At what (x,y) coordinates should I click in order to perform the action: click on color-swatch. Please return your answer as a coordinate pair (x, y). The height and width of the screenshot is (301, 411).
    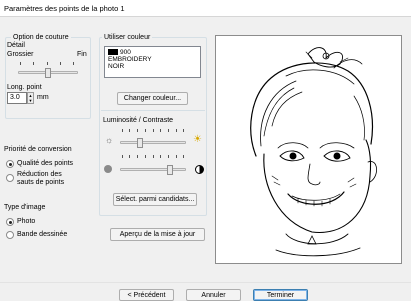
    Looking at the image, I should click on (113, 52).